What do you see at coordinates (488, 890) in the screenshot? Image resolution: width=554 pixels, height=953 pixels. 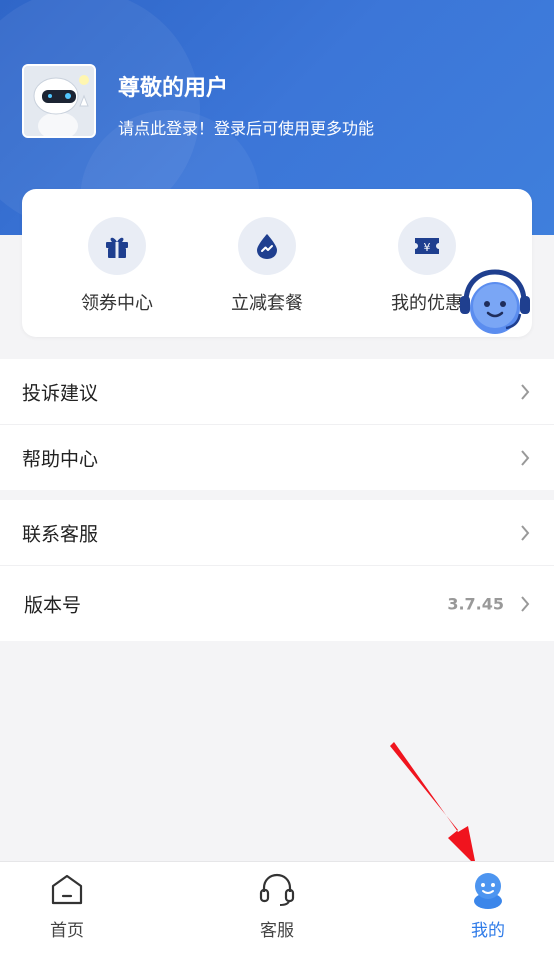 I see `user-icon` at bounding box center [488, 890].